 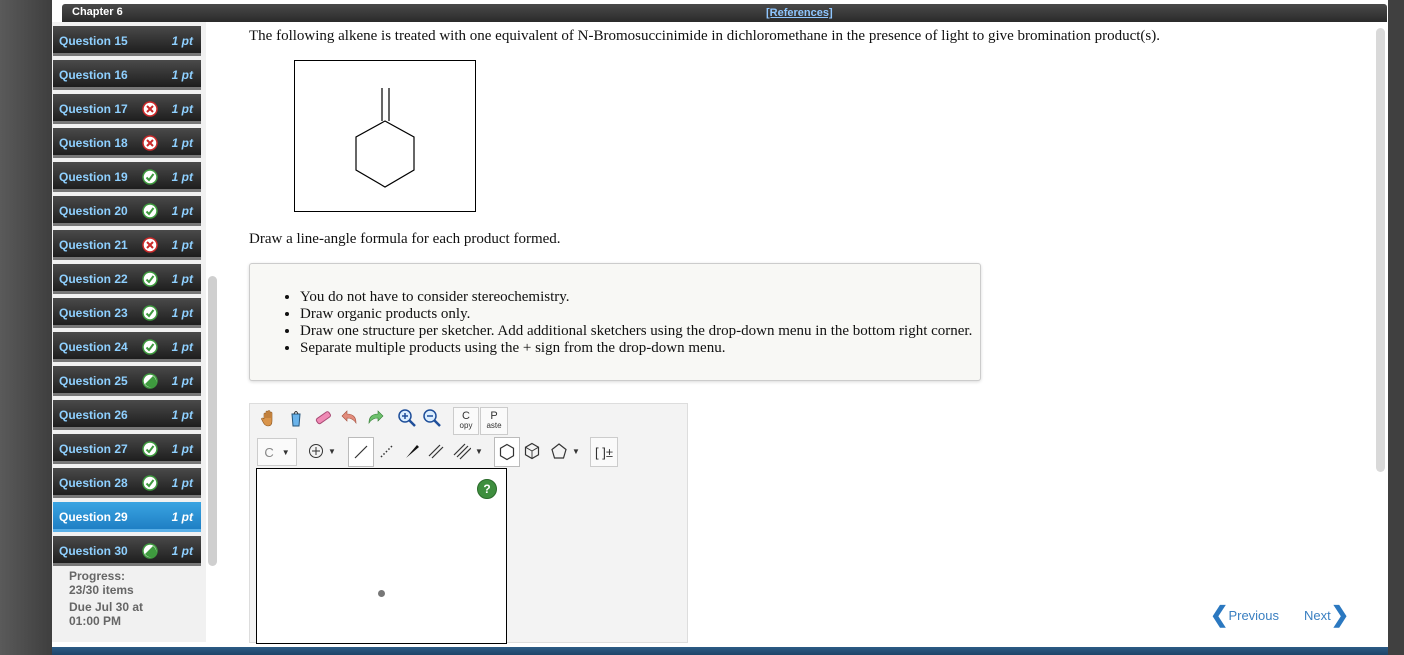 I want to click on ring-selector: ▼, so click(x=565, y=451).